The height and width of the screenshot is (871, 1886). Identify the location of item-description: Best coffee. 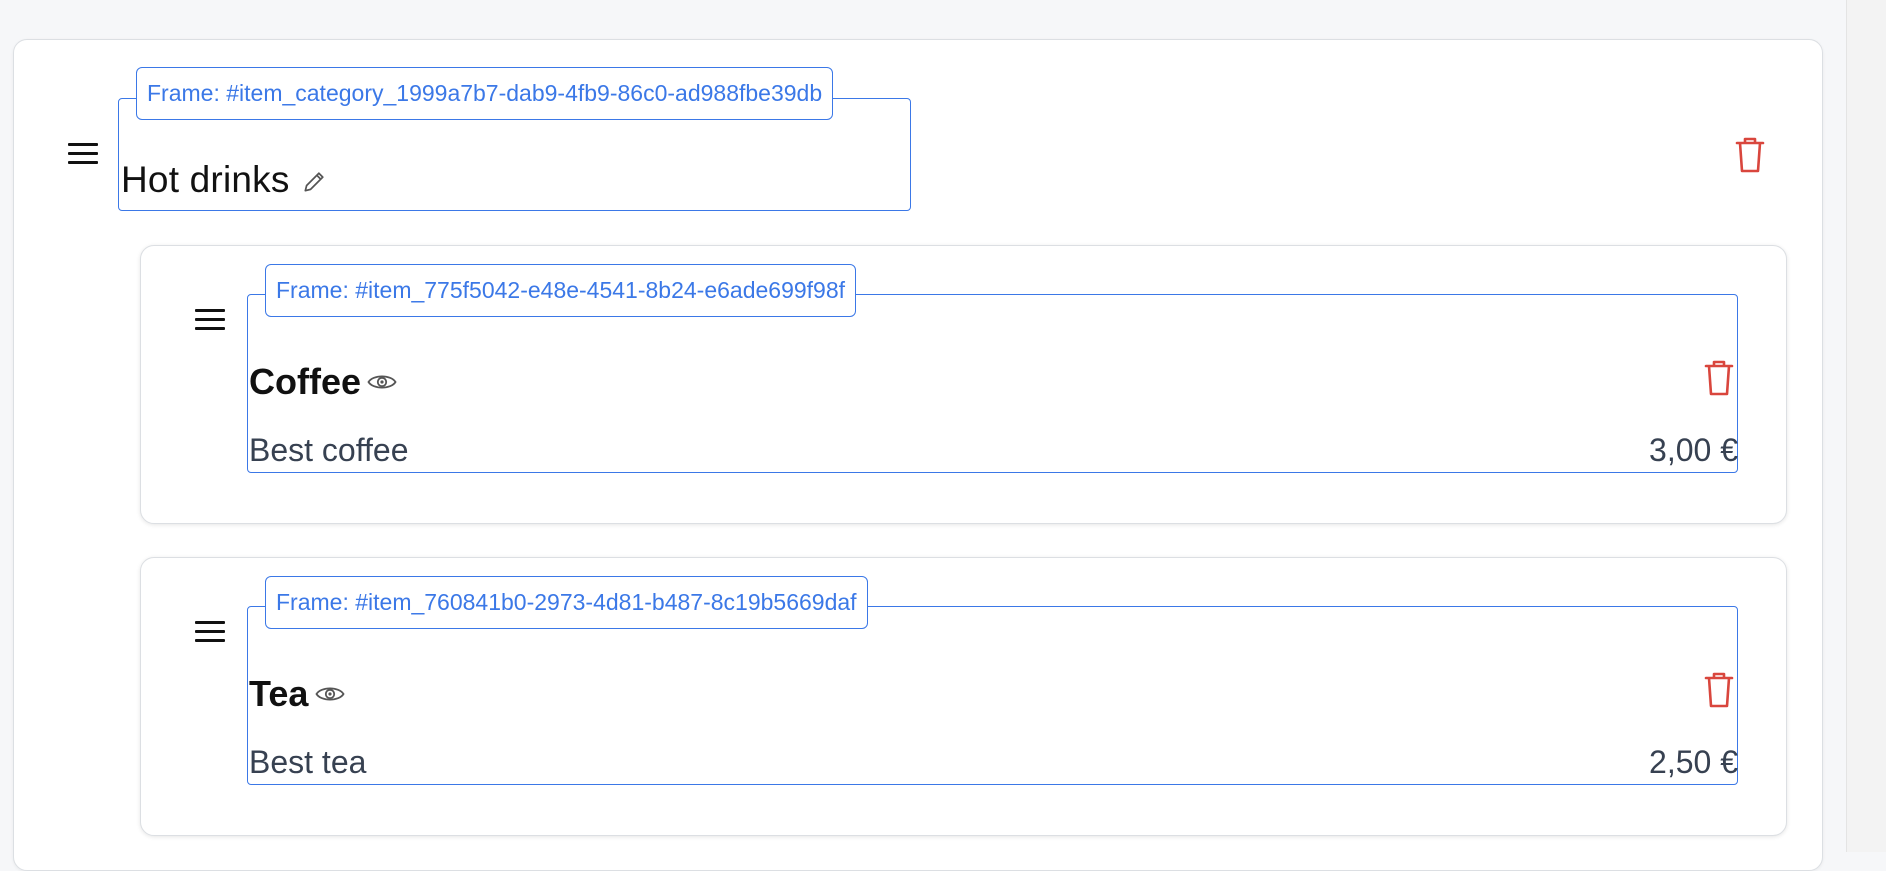
(329, 450).